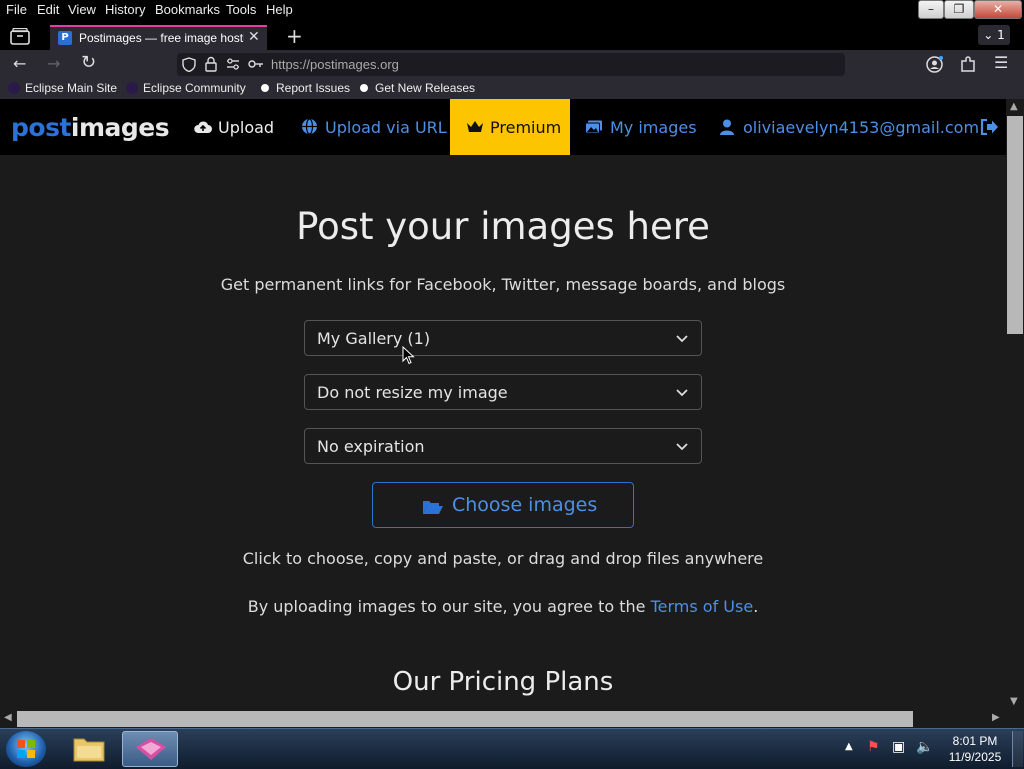 The width and height of the screenshot is (1024, 769). Describe the element at coordinates (256, 64) in the screenshot. I see `key-icon` at that location.